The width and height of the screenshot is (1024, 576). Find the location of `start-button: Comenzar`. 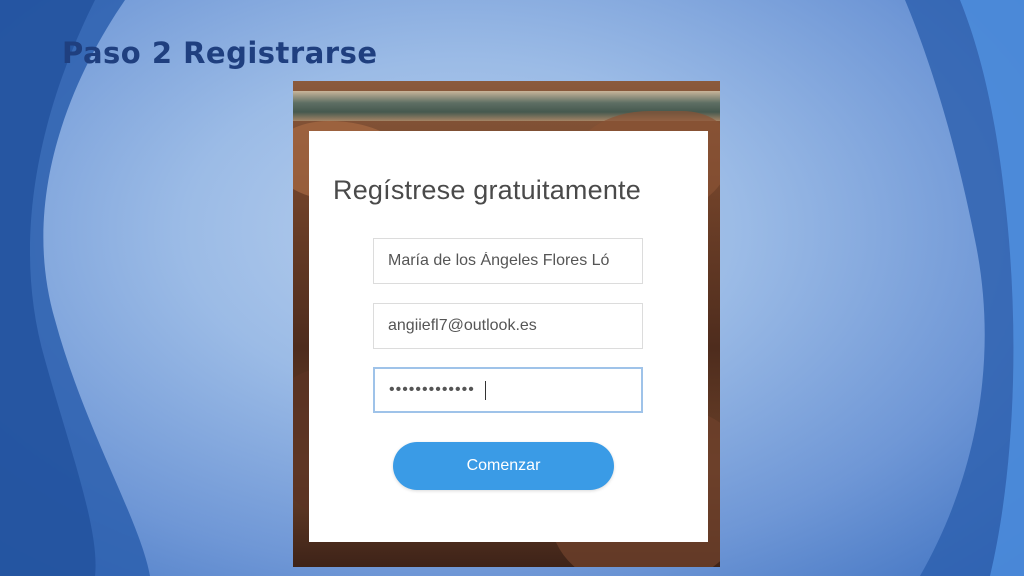

start-button: Comenzar is located at coordinates (503, 466).